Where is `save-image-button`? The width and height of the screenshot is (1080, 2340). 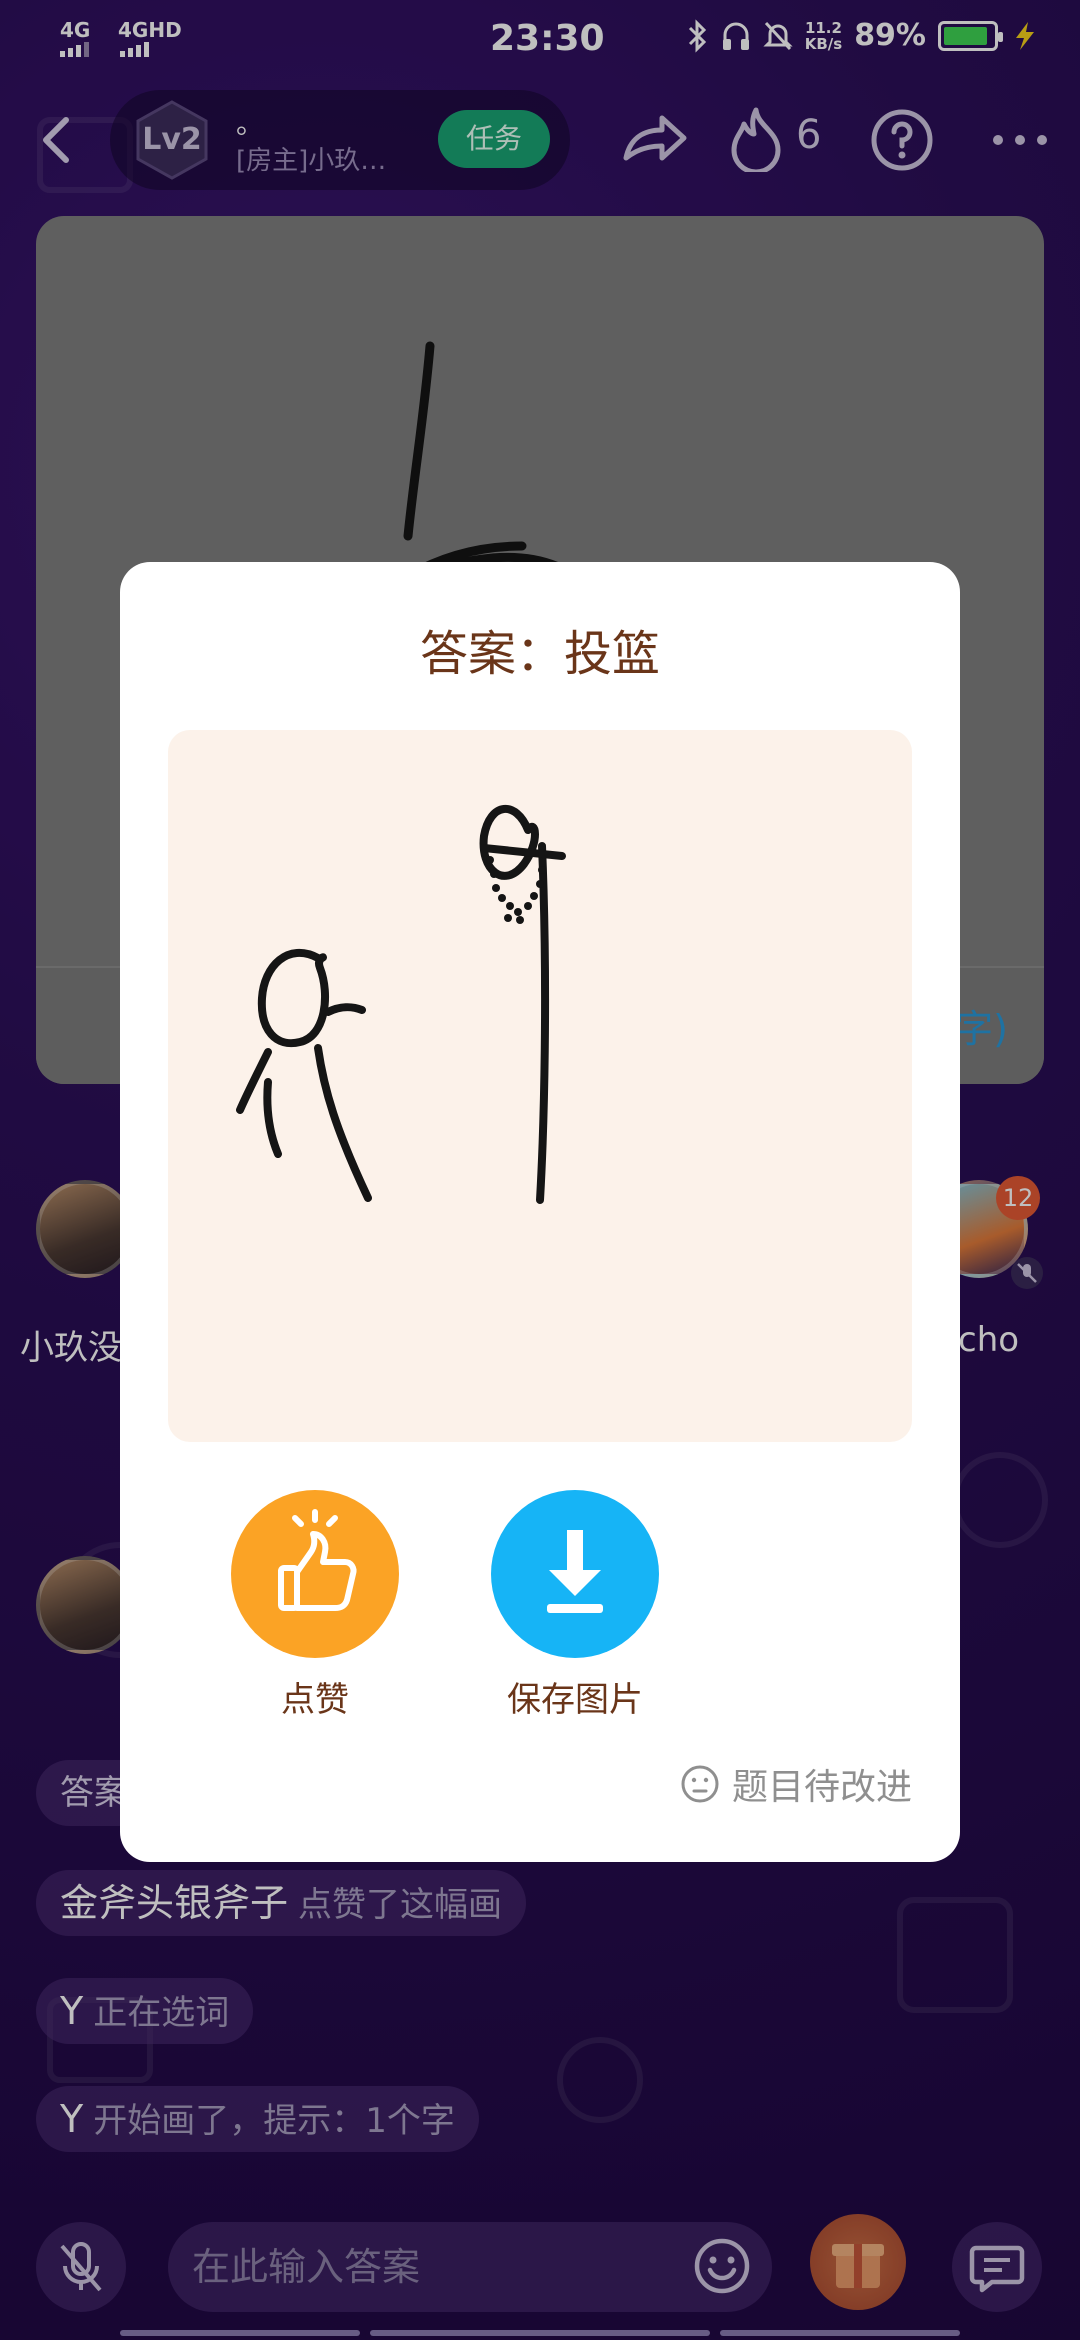 save-image-button is located at coordinates (575, 1574).